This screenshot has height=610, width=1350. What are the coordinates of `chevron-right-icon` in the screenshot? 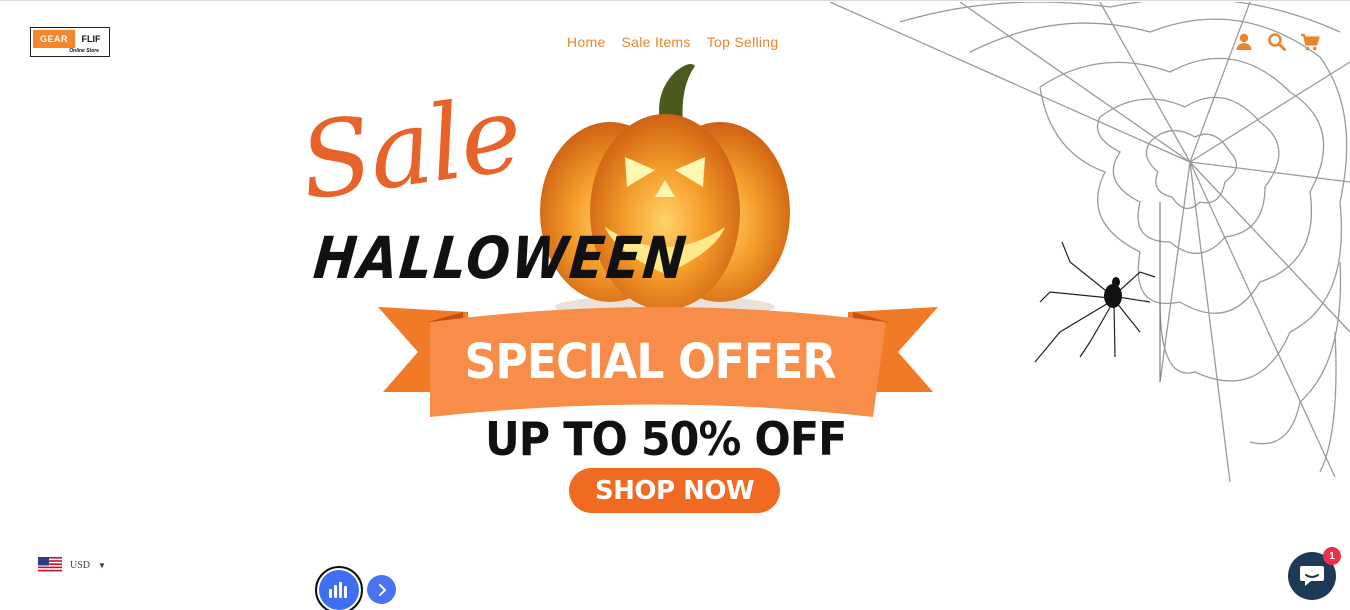 It's located at (382, 589).